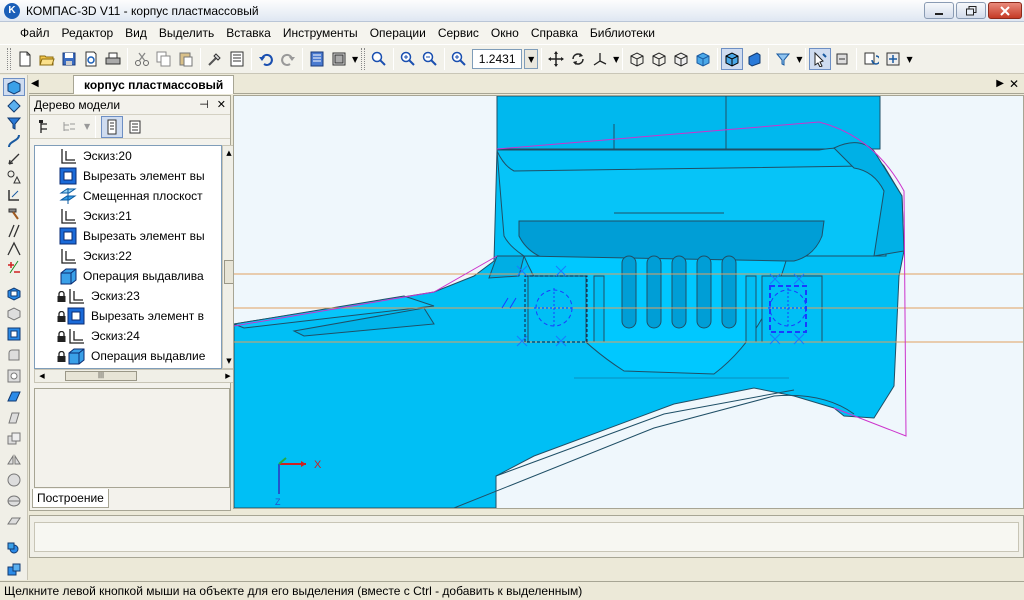 This screenshot has width=1024, height=600. I want to click on properties-button, so click(215, 59).